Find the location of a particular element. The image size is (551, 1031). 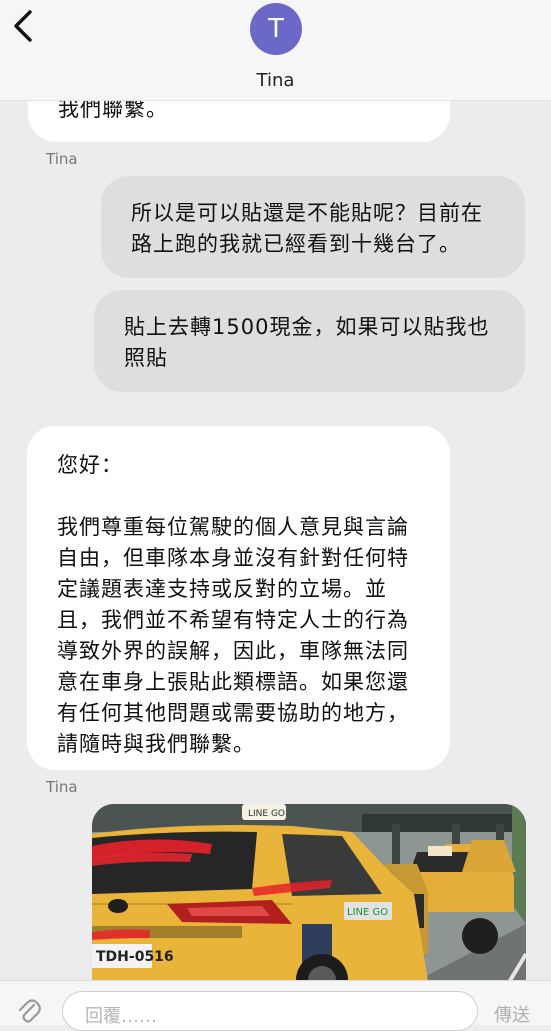

door-logo: LINE GO is located at coordinates (367, 912).